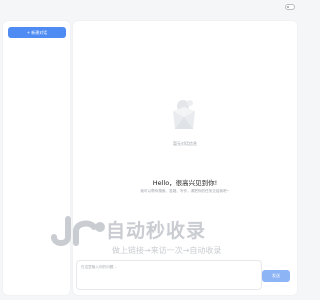 The image size is (320, 300). I want to click on watermark-sub-text: 做上链接→来访一次→自动收录, so click(167, 250).